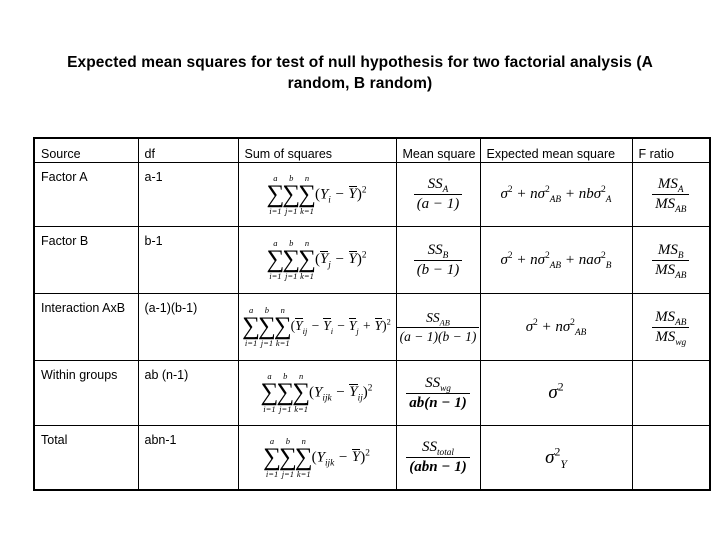 The width and height of the screenshot is (720, 540). I want to click on cell-mean-square: SSwg ab(n − 1), so click(438, 393).